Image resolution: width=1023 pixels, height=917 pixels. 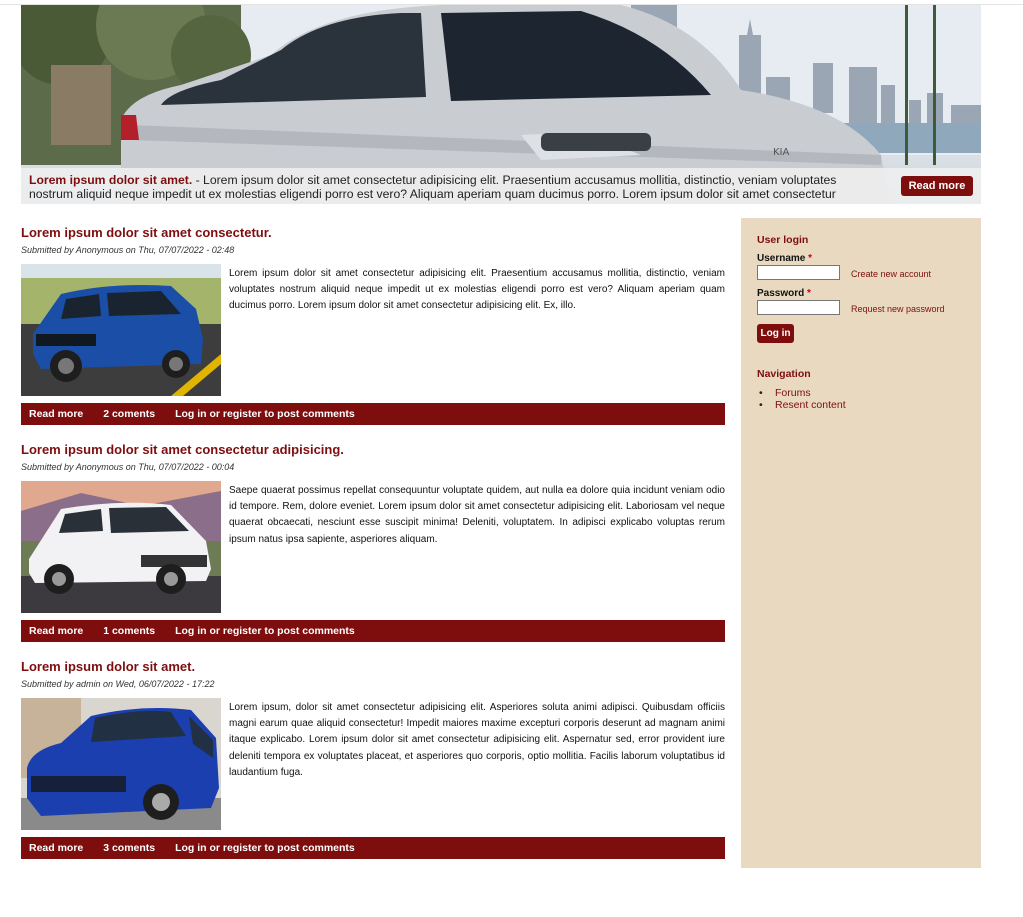 I want to click on navigation-list: Forums Resent content, so click(x=801, y=399).